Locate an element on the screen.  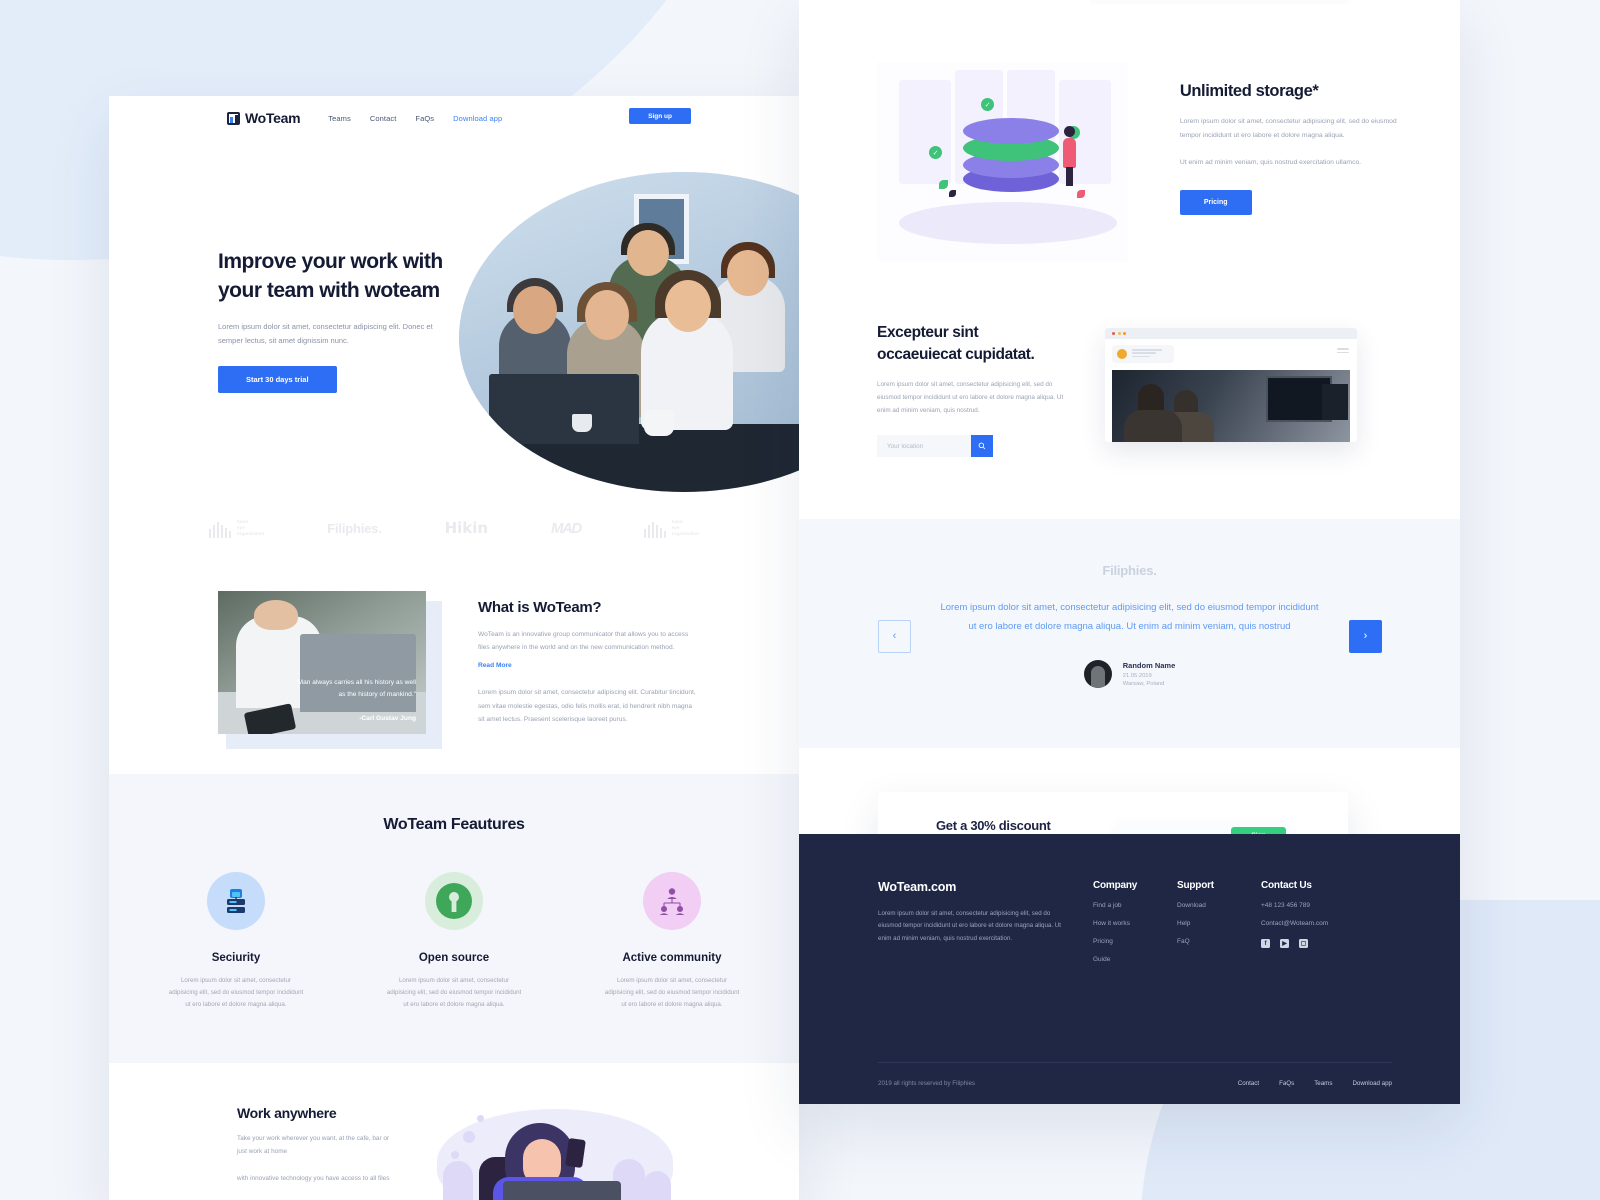
menu-icon is located at coordinates (1343, 351).